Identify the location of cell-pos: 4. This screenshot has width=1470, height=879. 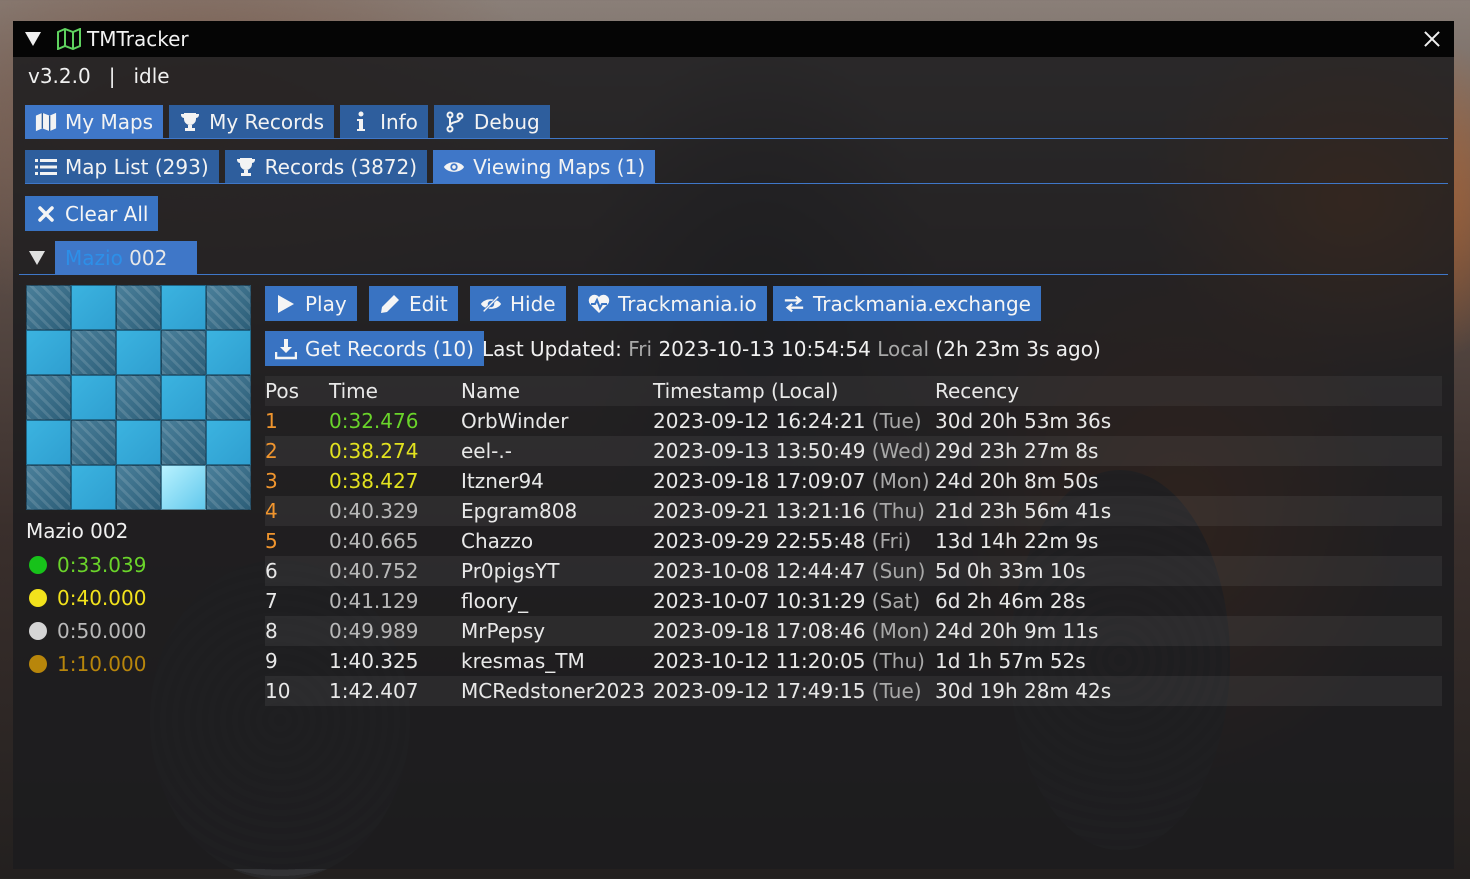
(271, 511).